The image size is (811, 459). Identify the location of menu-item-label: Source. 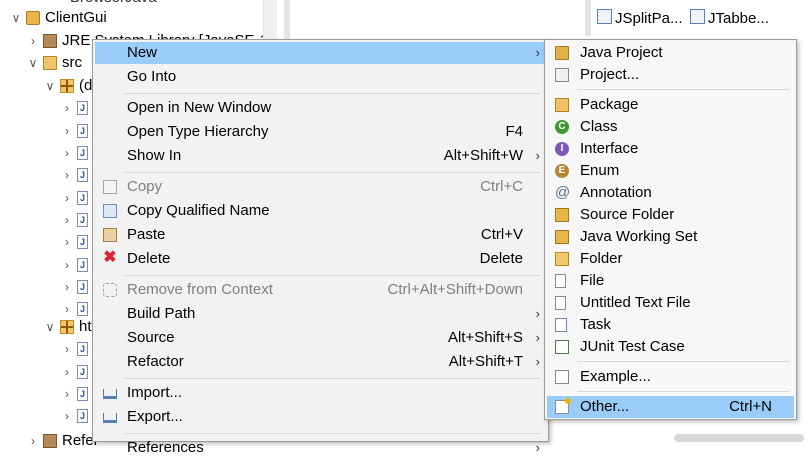
(151, 337).